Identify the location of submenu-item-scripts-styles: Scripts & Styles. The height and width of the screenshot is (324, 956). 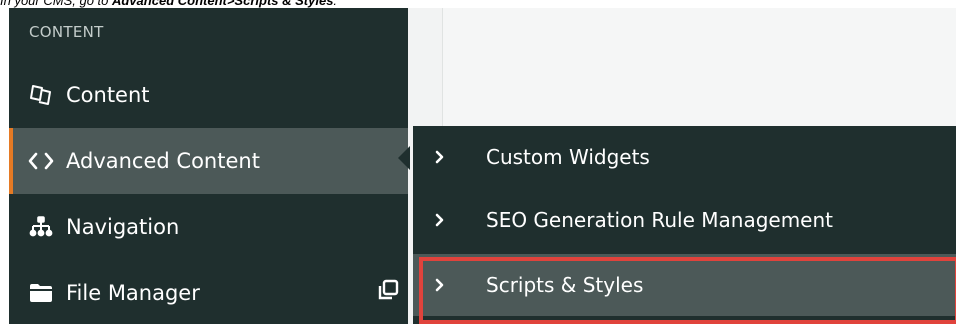
(684, 285).